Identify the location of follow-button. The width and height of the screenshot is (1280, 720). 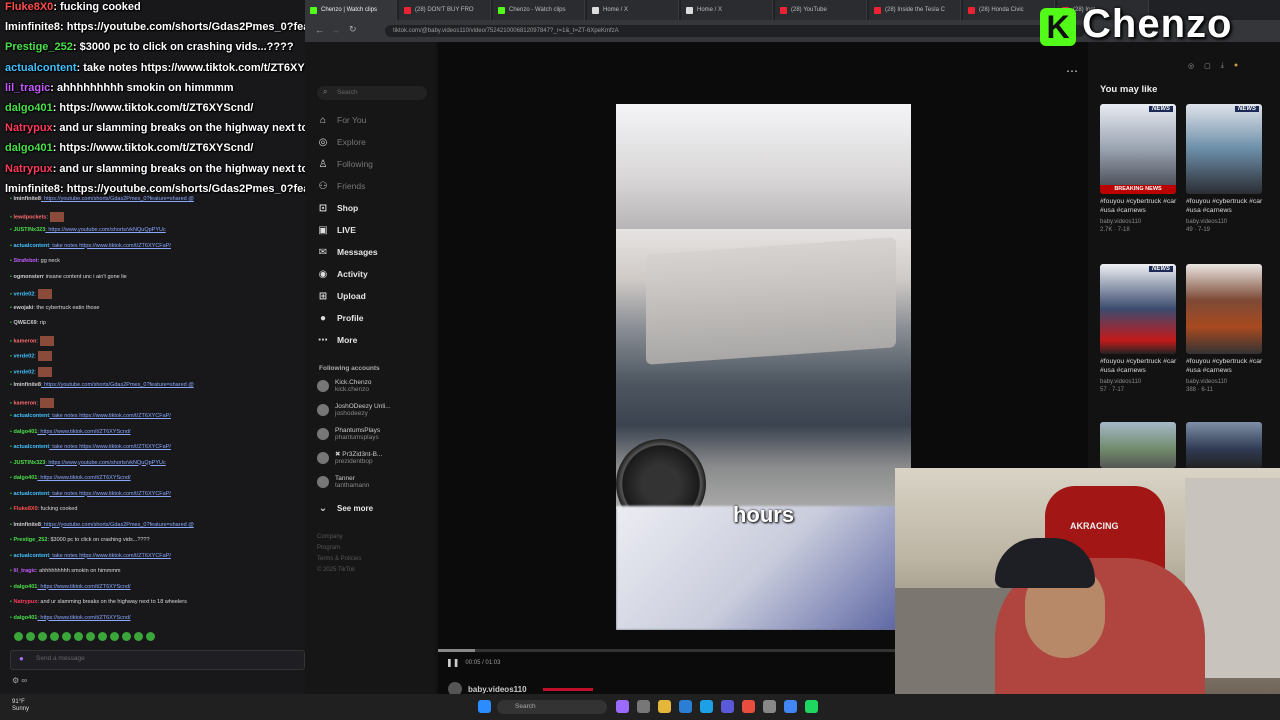
(567, 689).